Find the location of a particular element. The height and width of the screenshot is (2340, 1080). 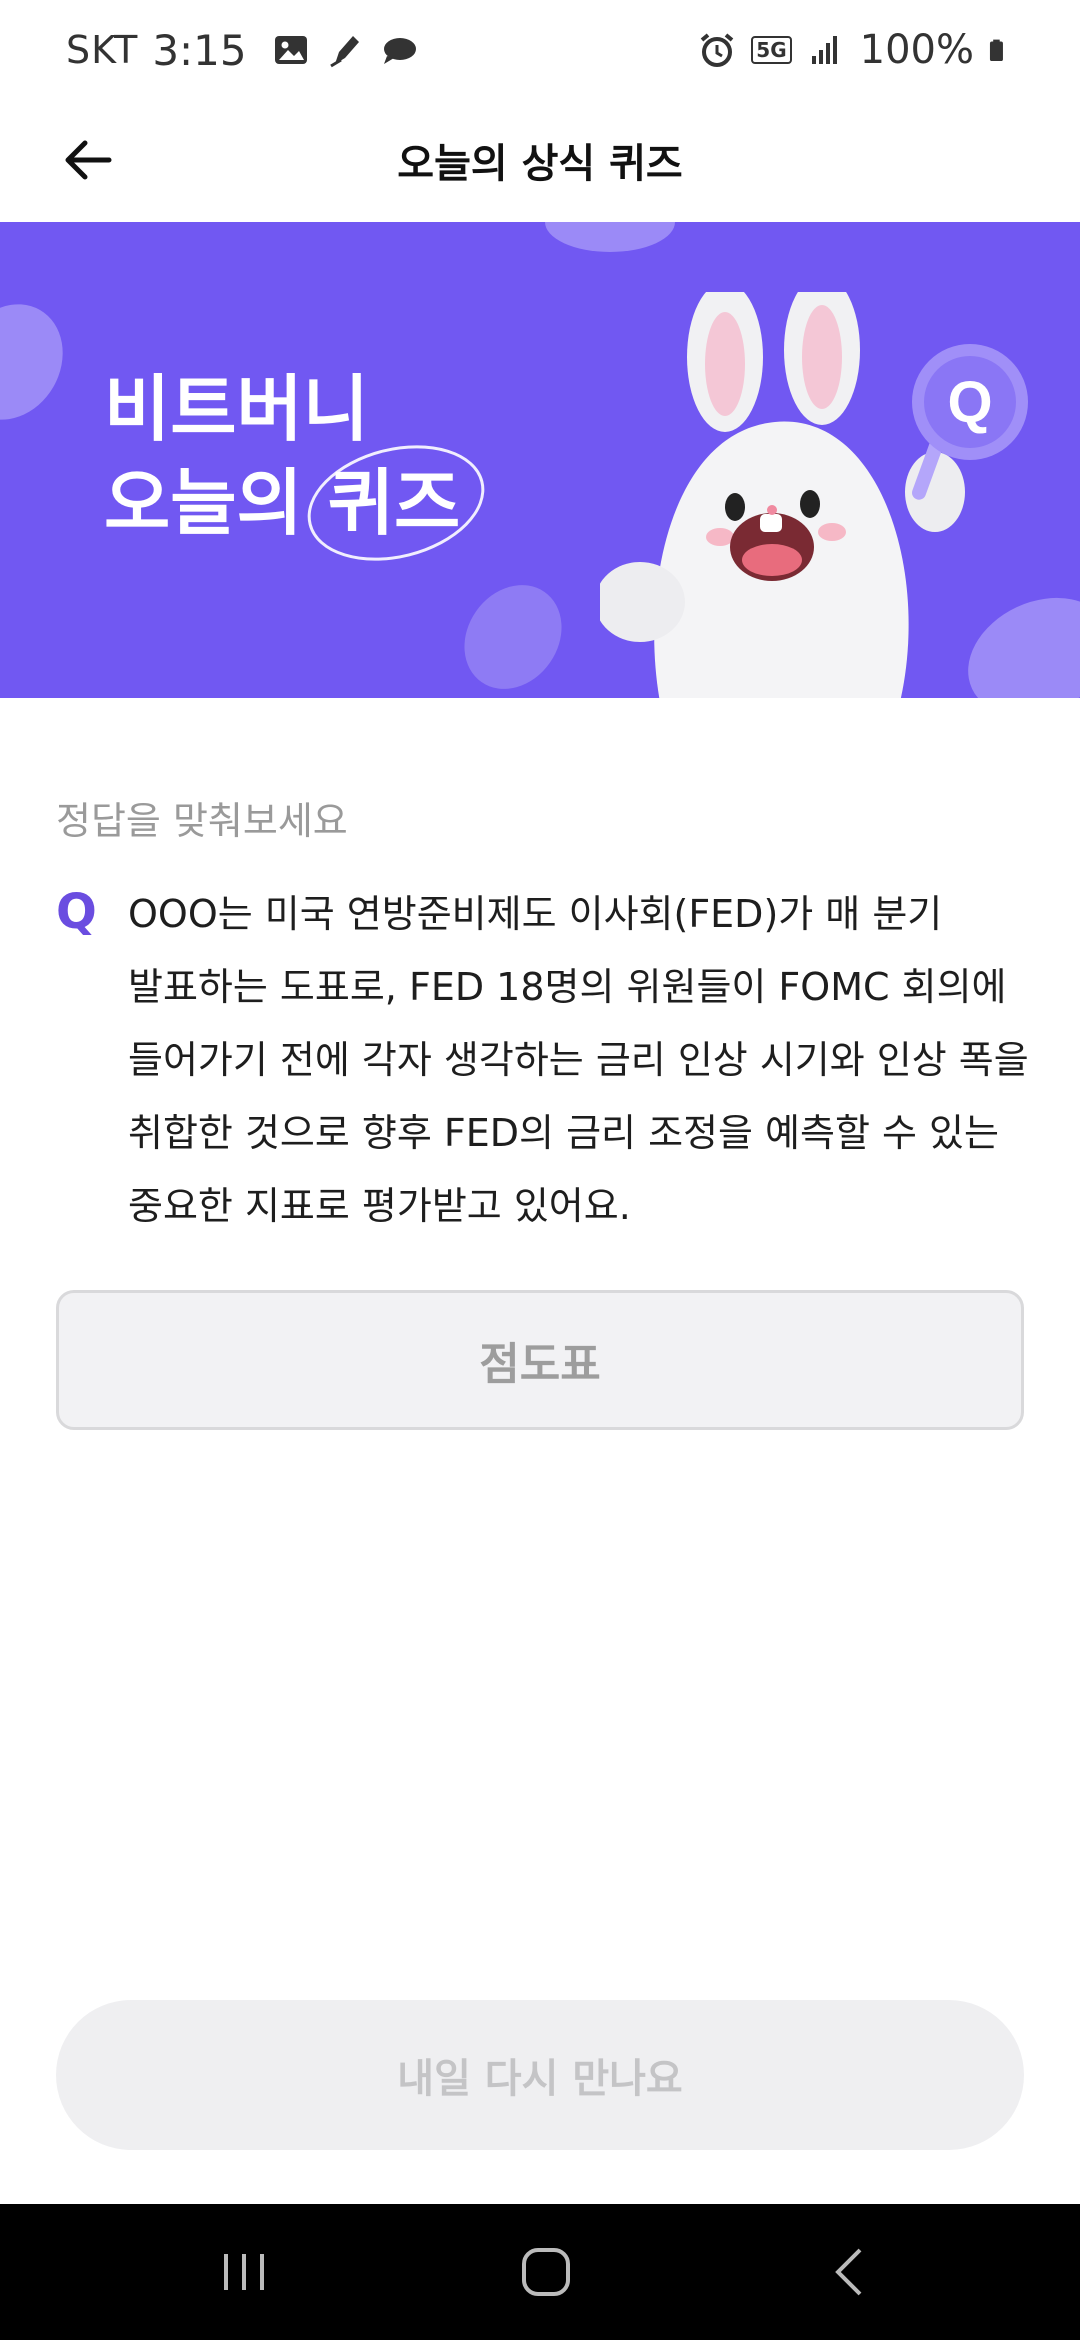

app-bar: 오늘의 상식 퀴즈 is located at coordinates (540, 160).